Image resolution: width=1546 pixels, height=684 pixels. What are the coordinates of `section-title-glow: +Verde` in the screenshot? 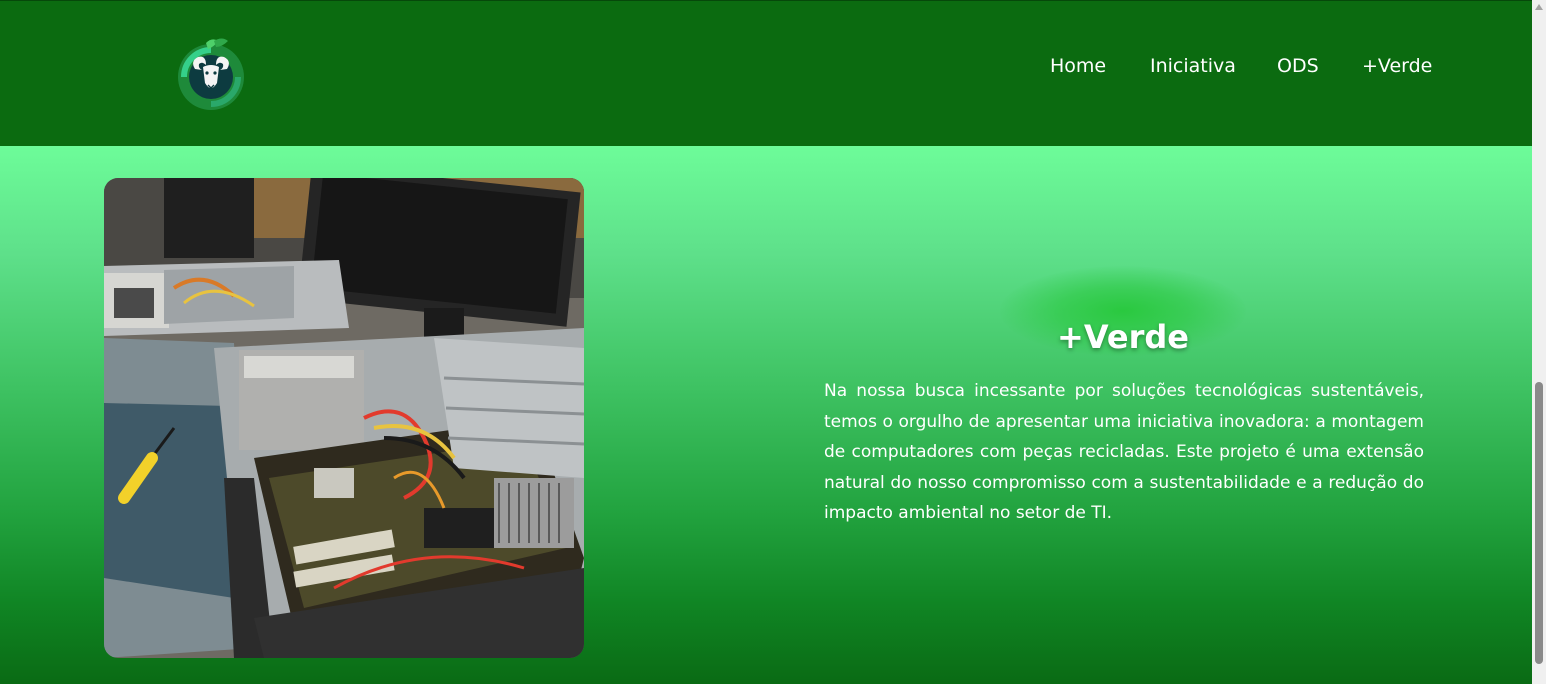 It's located at (1123, 311).